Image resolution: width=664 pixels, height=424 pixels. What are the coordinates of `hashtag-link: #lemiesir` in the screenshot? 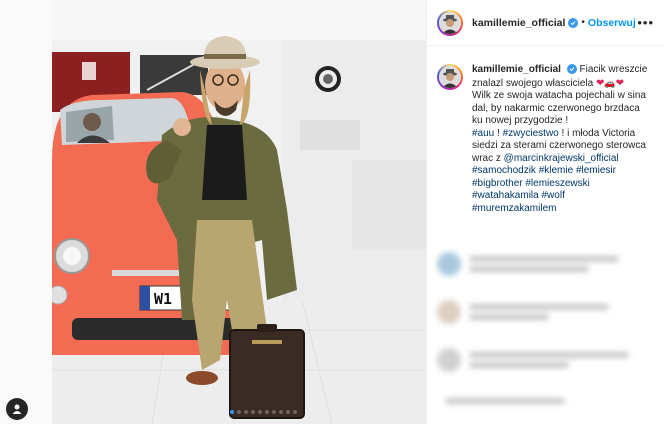 It's located at (596, 170).